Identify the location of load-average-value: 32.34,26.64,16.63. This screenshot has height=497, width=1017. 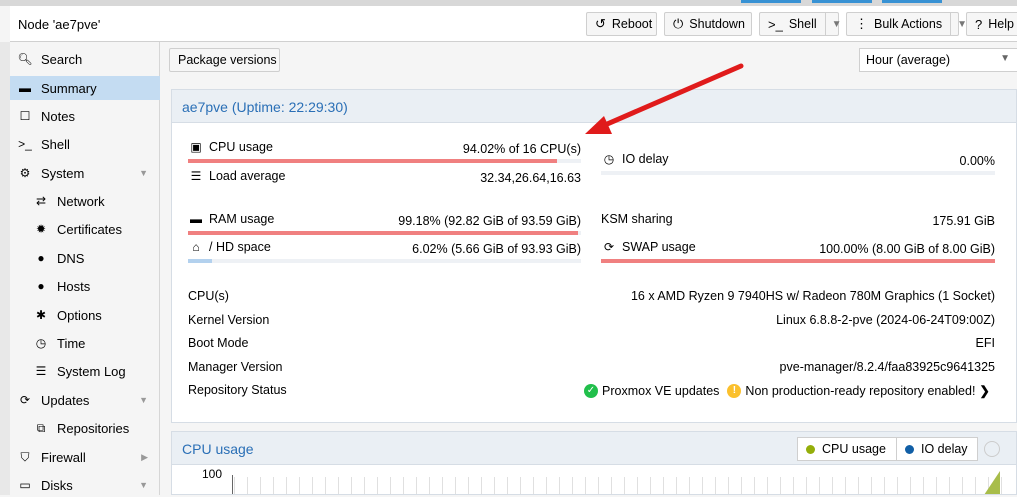
(530, 178).